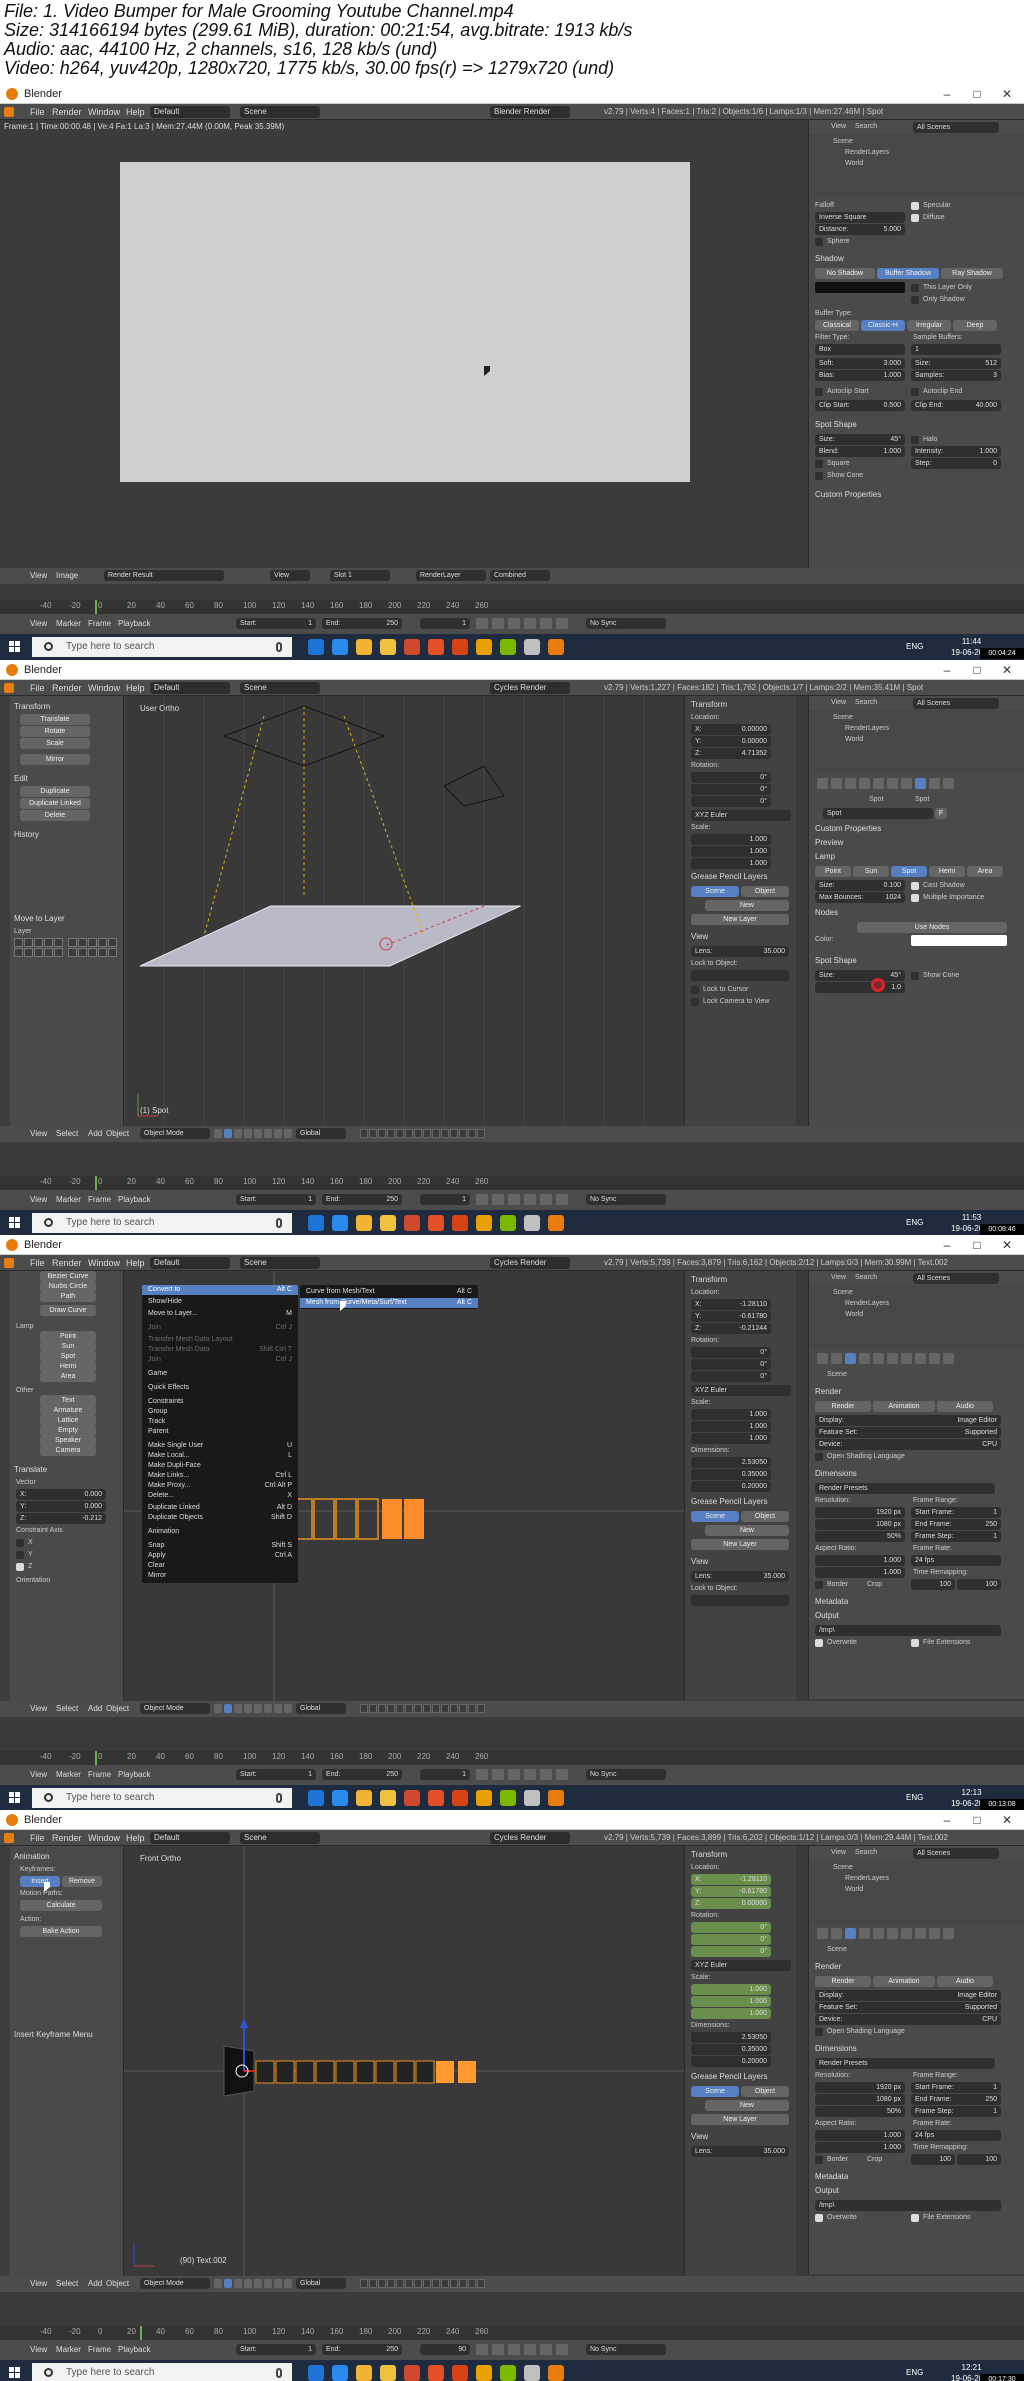 The height and width of the screenshot is (2381, 1024). Describe the element at coordinates (956, 349) in the screenshot. I see `sample-buffers-select: 1` at that location.